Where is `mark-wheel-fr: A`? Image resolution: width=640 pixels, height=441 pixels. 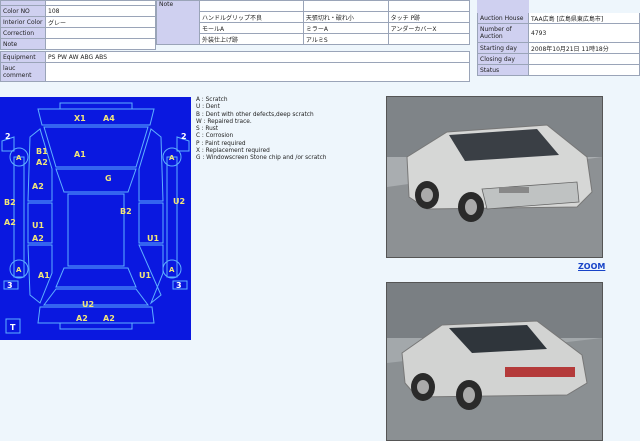 mark-wheel-fr: A is located at coordinates (172, 158).